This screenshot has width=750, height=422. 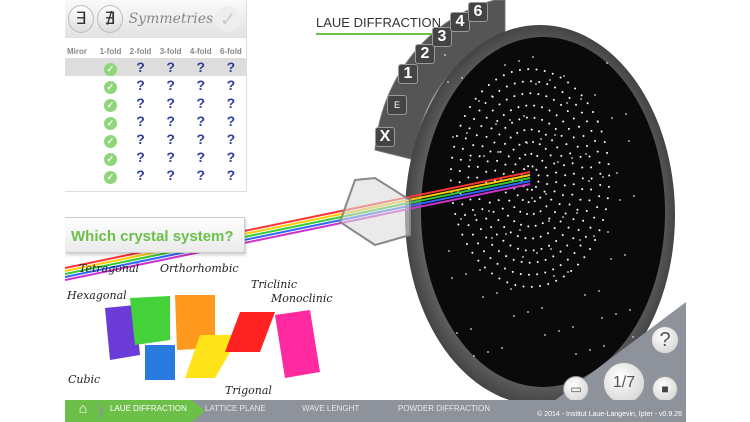 I want to click on label-orthorhombic: Orthorhombic, so click(x=199, y=268).